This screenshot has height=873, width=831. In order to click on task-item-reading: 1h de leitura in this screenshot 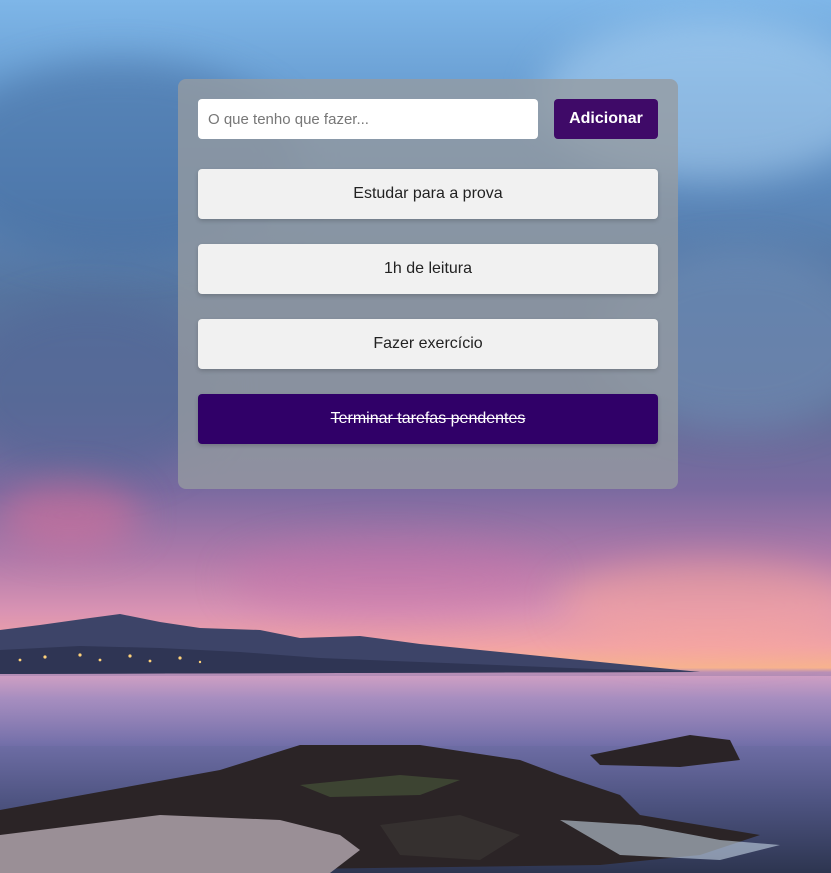, I will do `click(428, 269)`.